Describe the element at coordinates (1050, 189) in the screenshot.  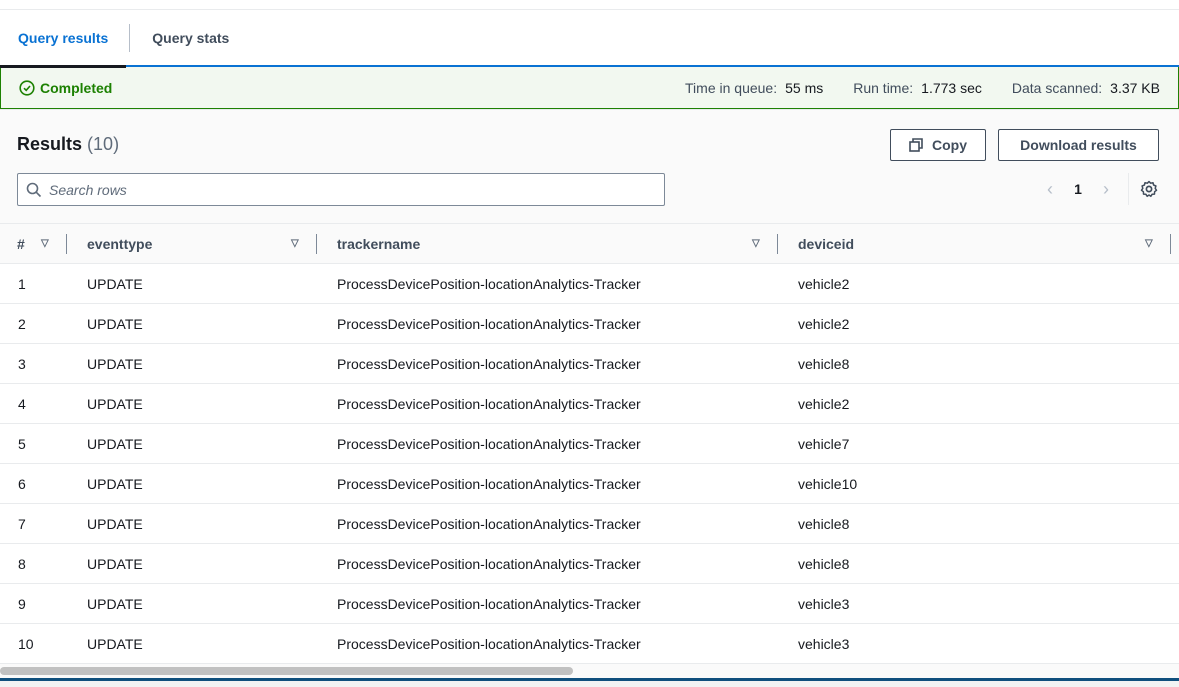
I see `previous-page-icon: ‹` at that location.